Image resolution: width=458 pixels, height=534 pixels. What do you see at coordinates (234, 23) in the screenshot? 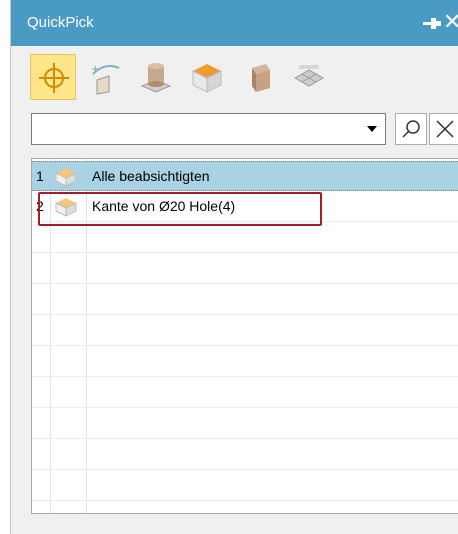
I see `title-bar: QuickPick ✕` at bounding box center [234, 23].